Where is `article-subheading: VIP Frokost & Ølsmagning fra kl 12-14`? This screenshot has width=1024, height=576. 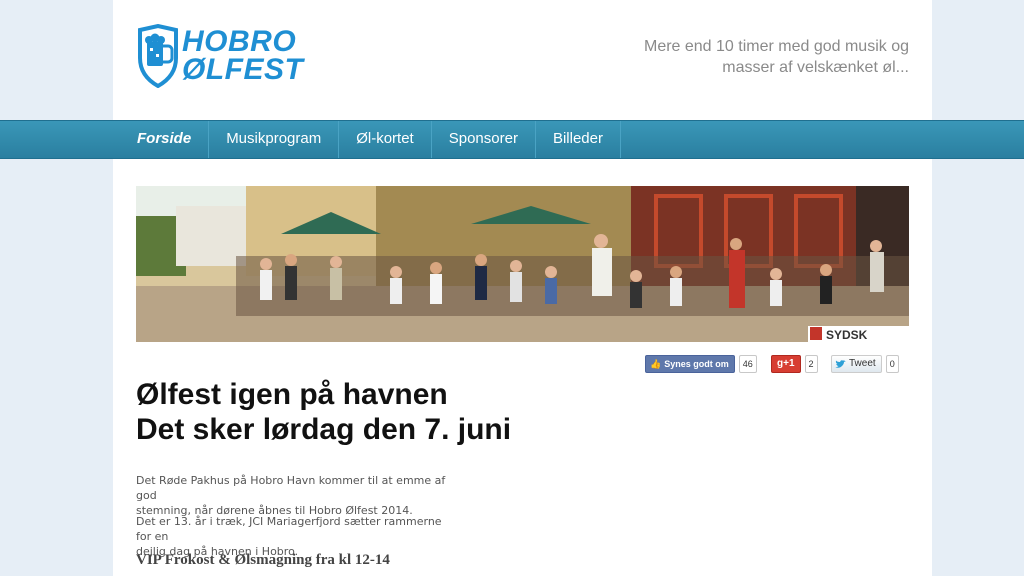
article-subheading: VIP Frokost & Ølsmagning fra kl 12-14 is located at coordinates (263, 560).